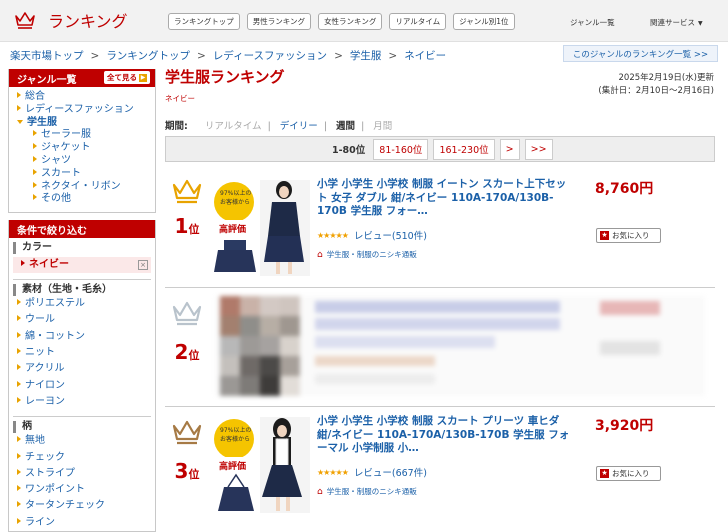 This screenshot has height=532, width=728. Describe the element at coordinates (82, 320) in the screenshot. I see `material-item: ウール` at that location.